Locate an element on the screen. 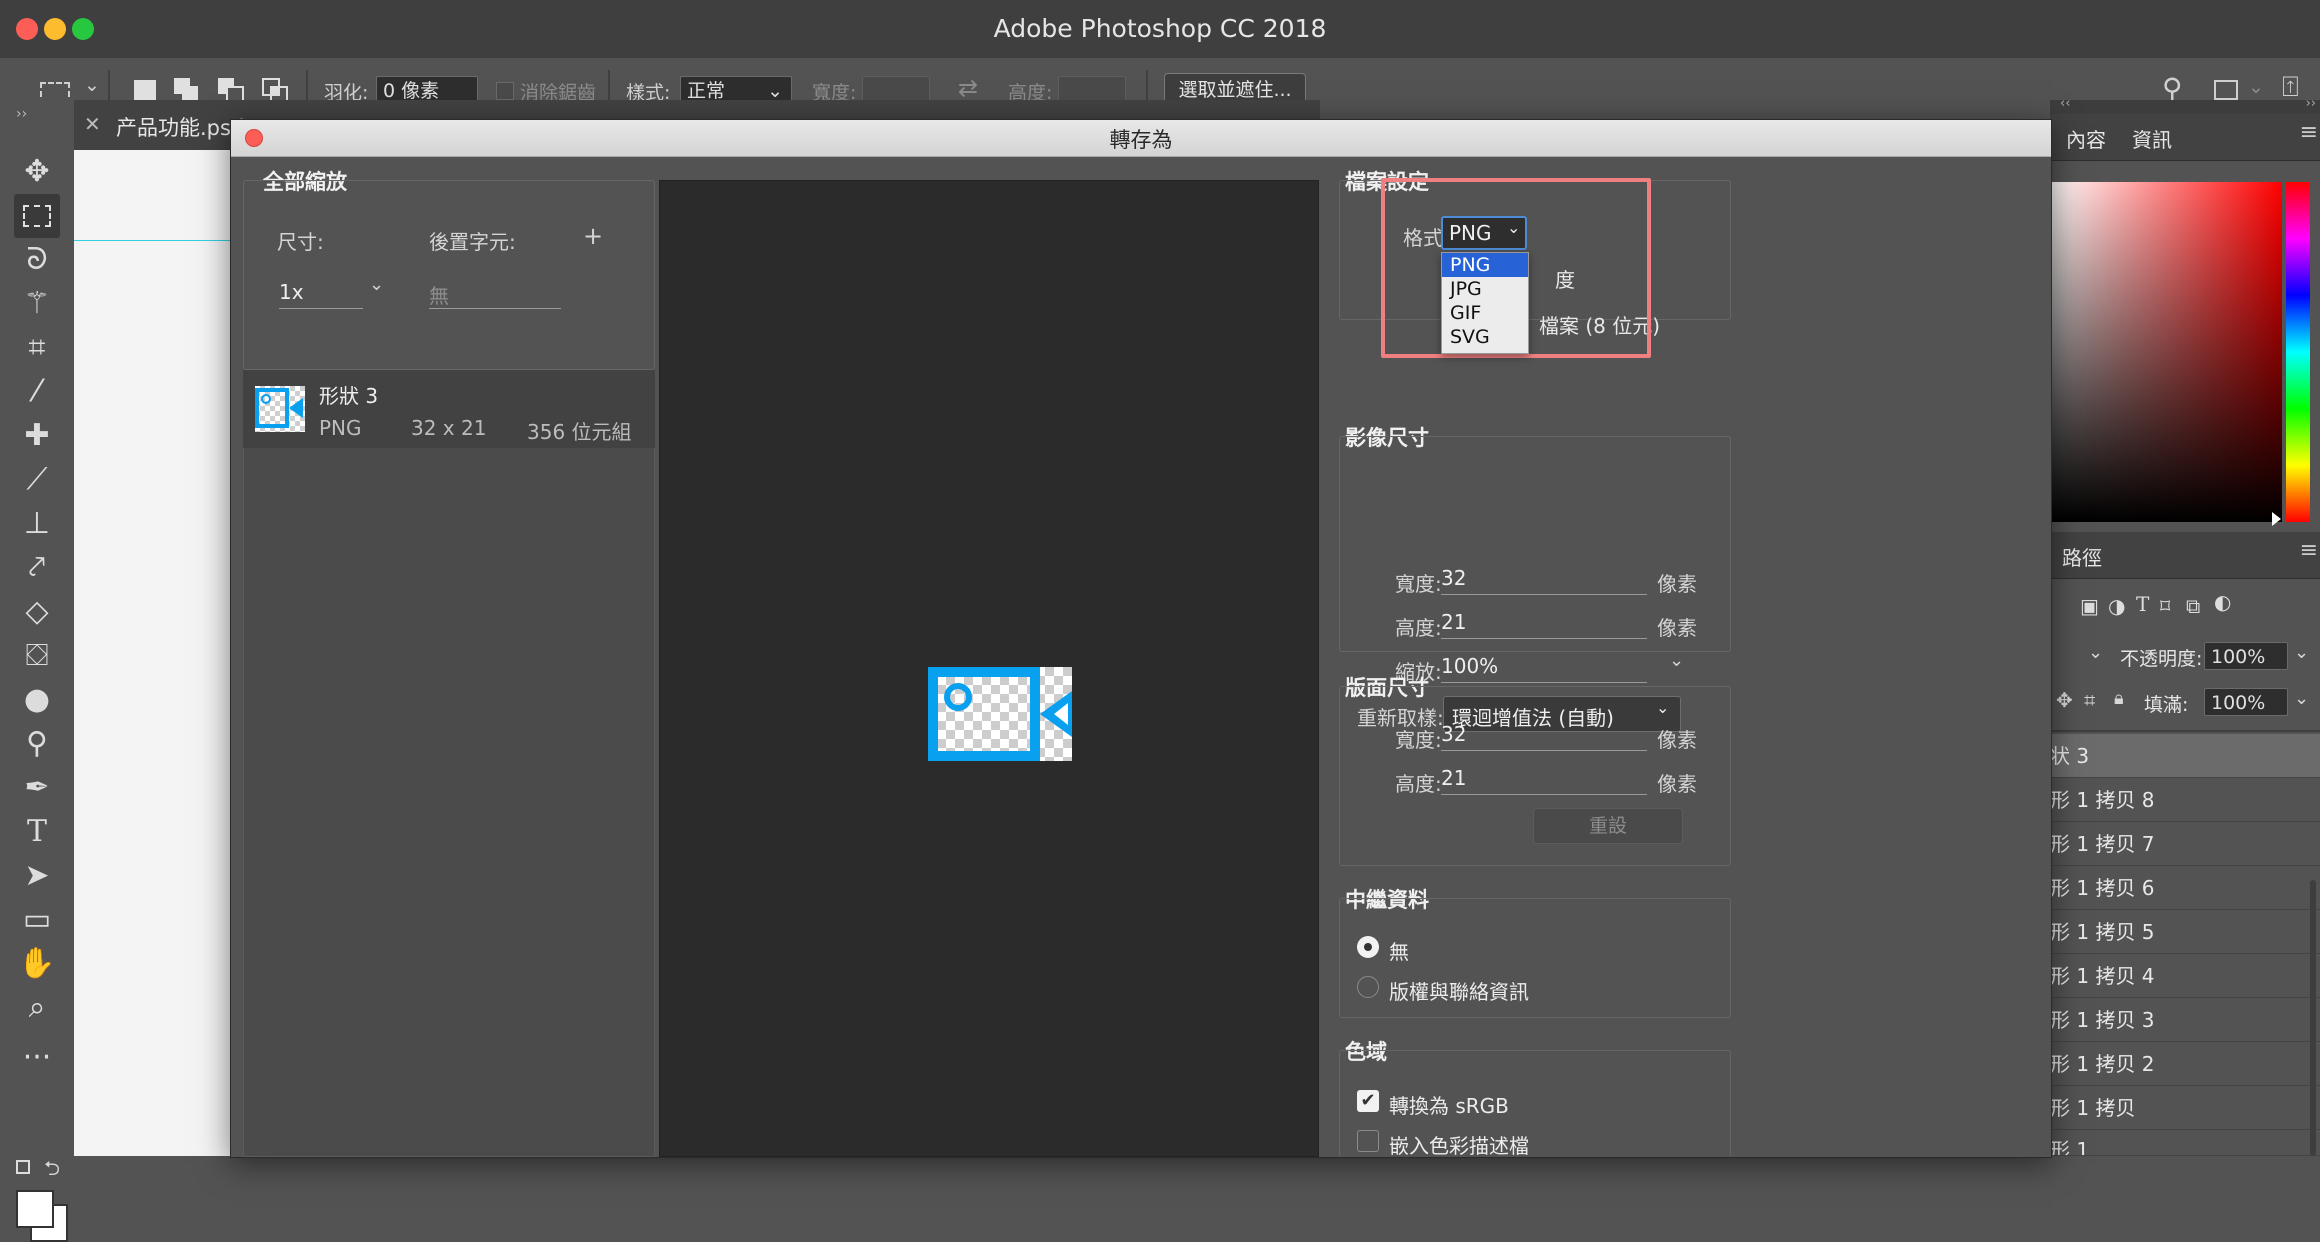  paint-bucket-tool-icon: ⛋ is located at coordinates (37, 656).